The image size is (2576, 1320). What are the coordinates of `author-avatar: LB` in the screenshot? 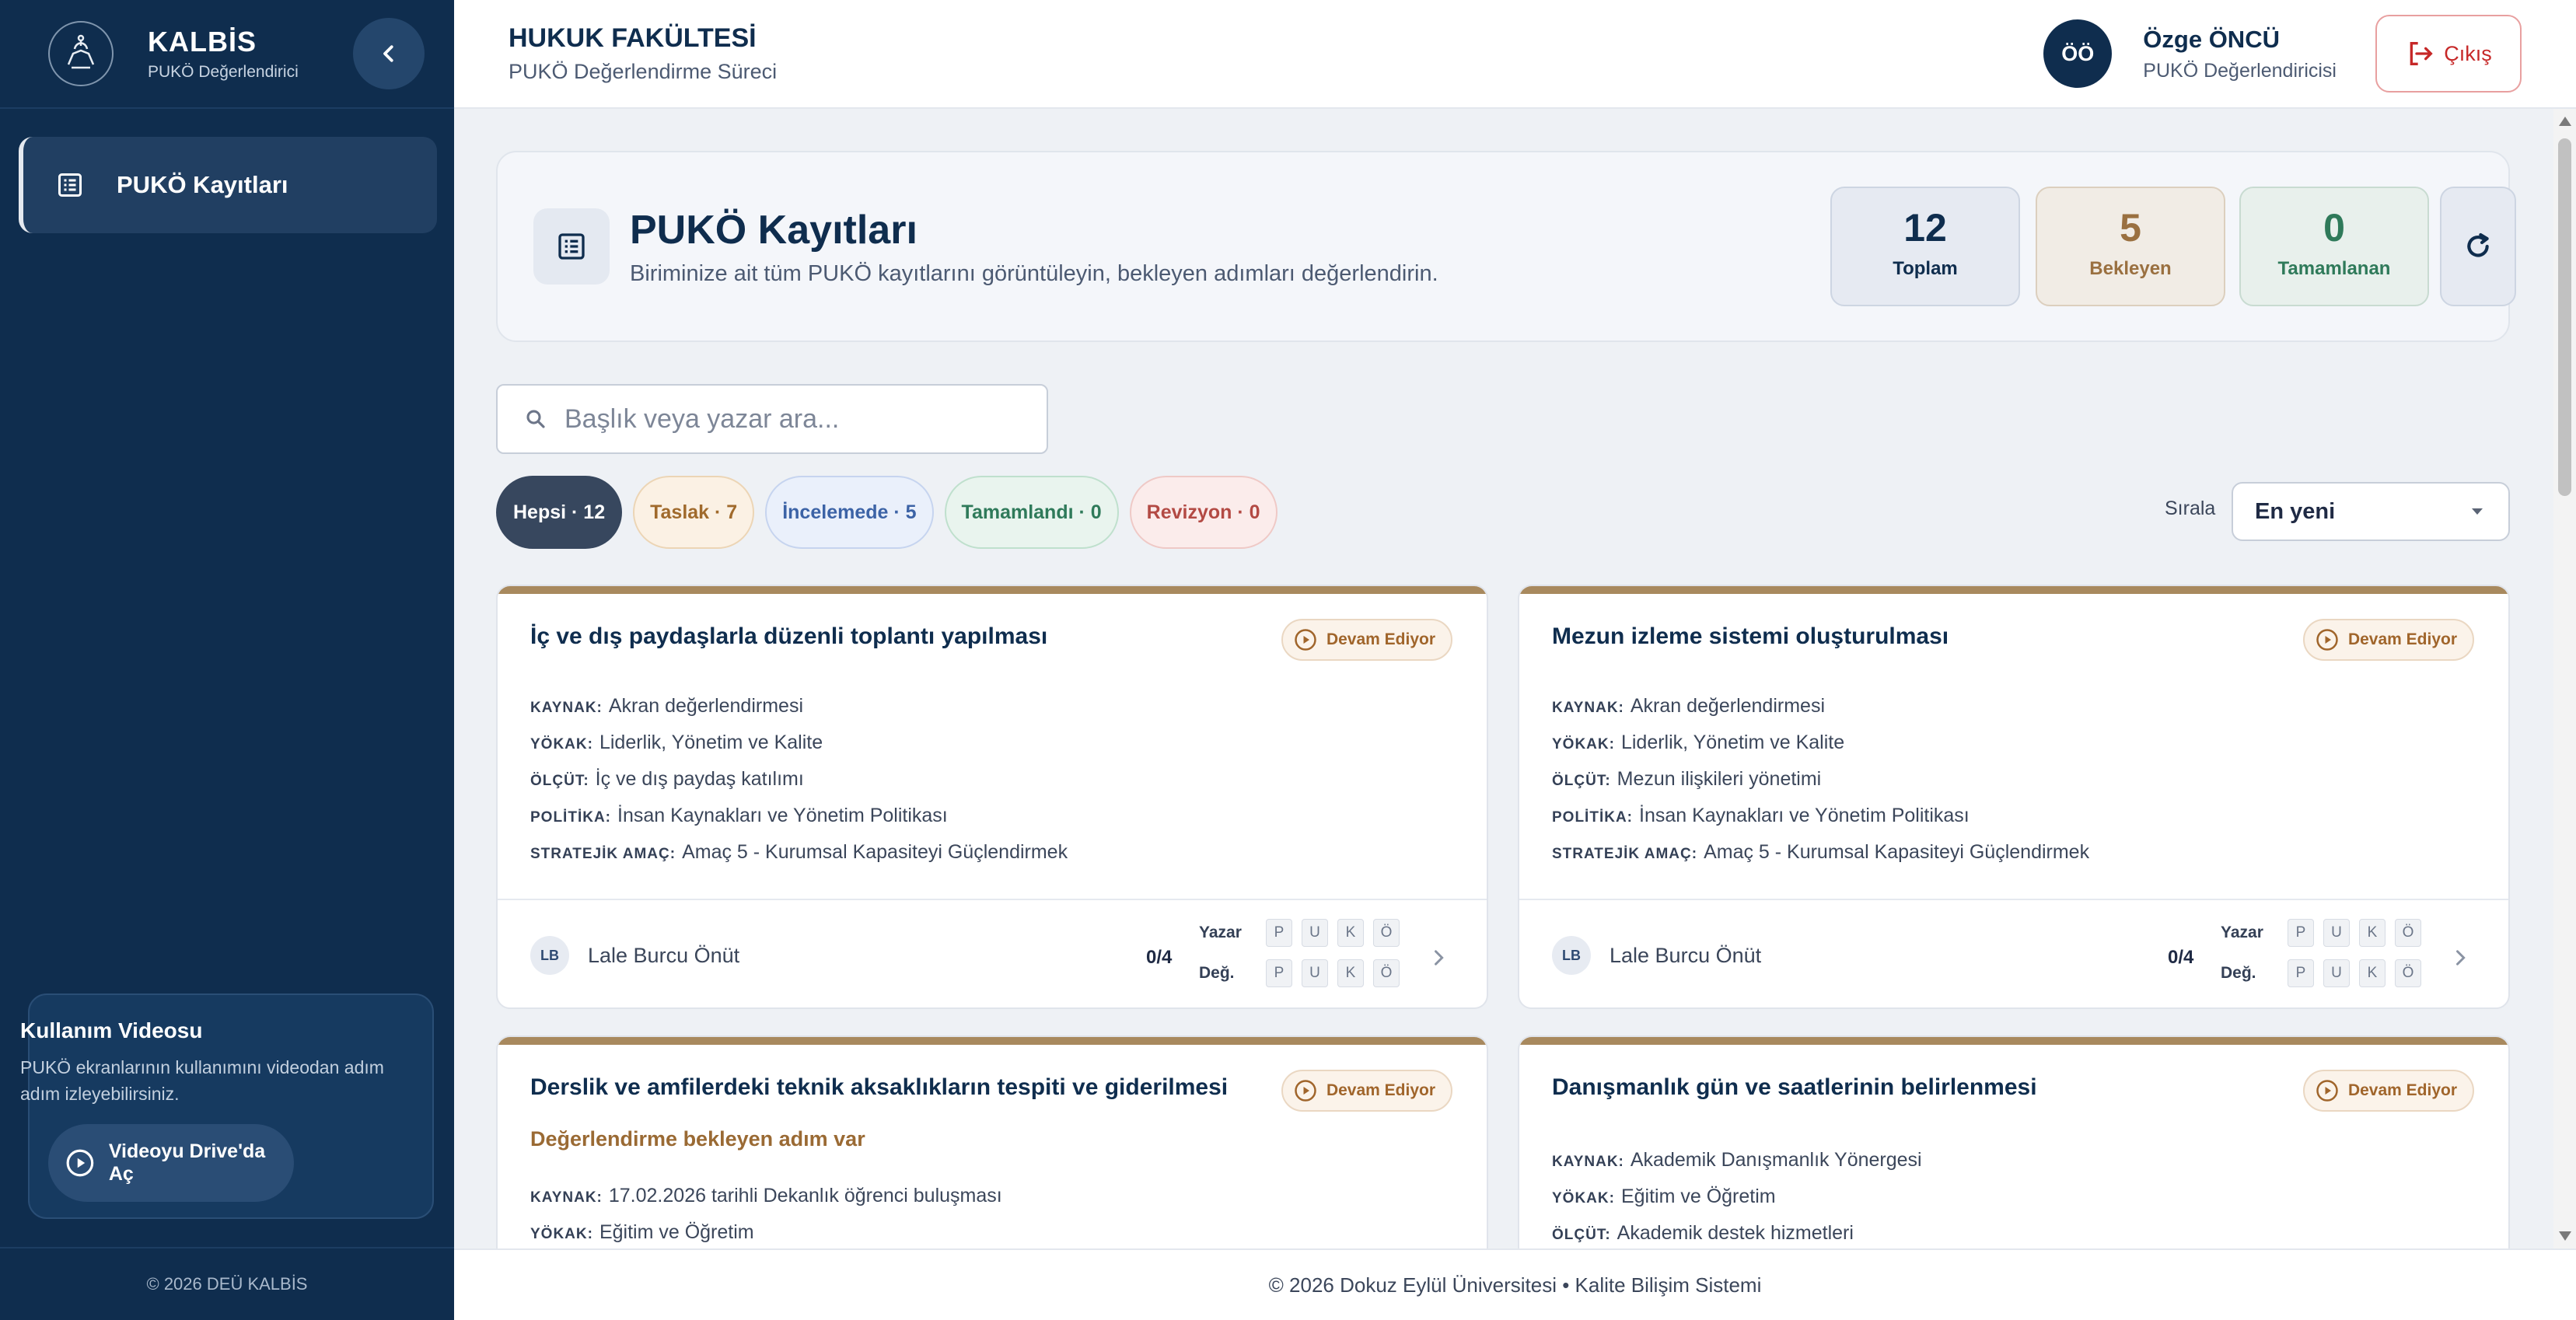 It's located at (549, 955).